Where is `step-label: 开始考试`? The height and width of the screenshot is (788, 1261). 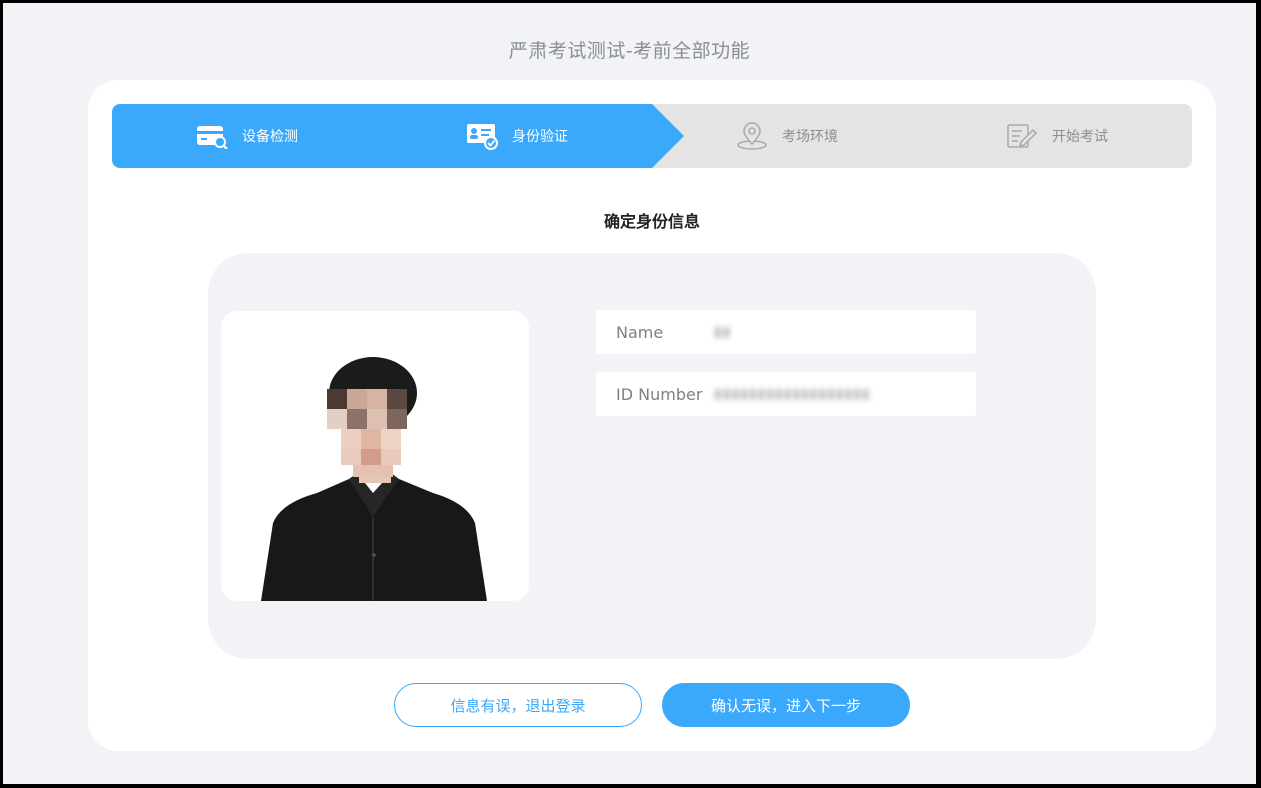 step-label: 开始考试 is located at coordinates (1080, 137).